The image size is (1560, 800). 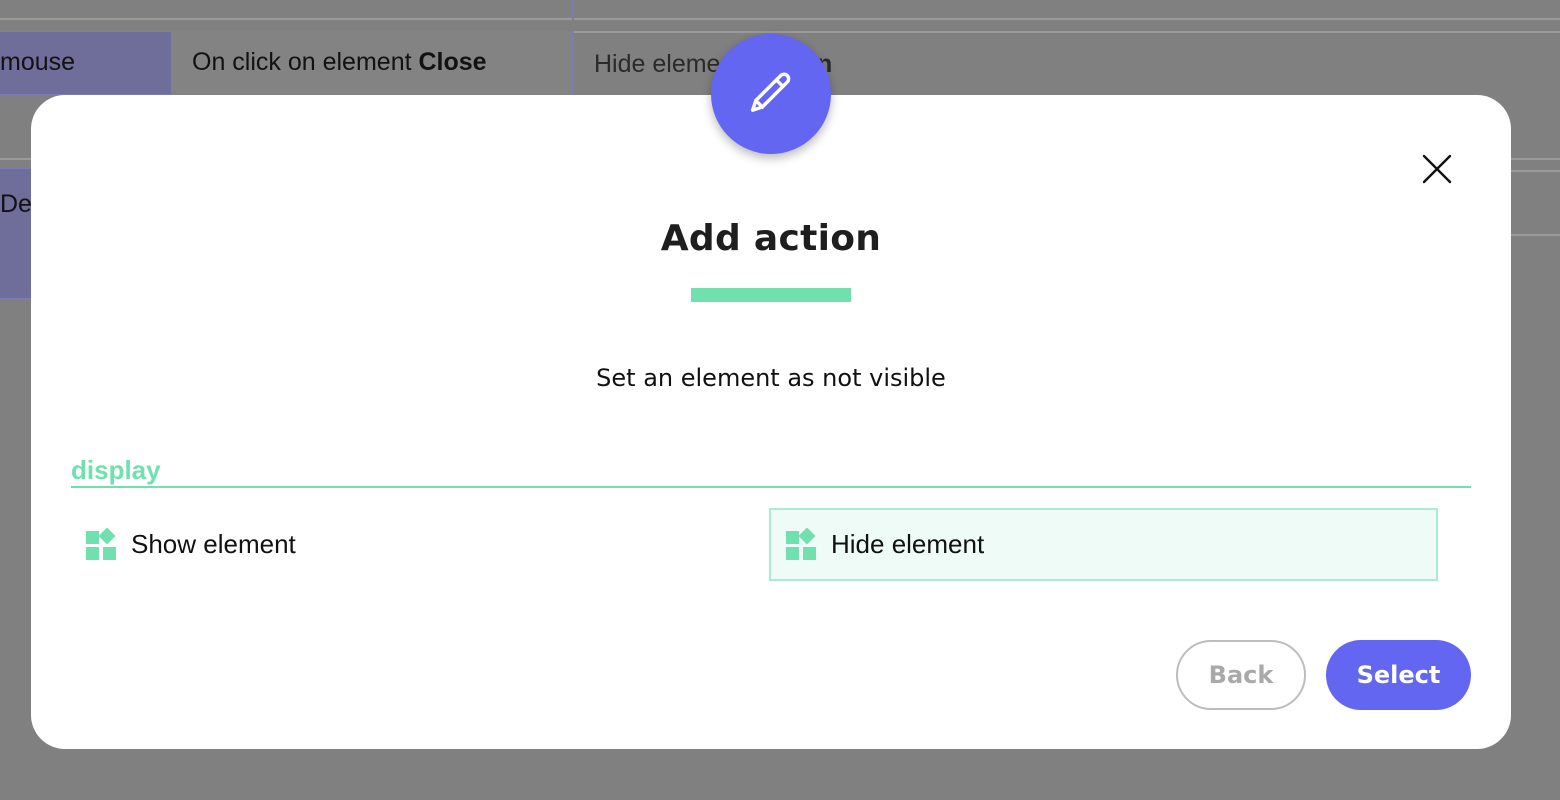 I want to click on close-button, so click(x=1437, y=169).